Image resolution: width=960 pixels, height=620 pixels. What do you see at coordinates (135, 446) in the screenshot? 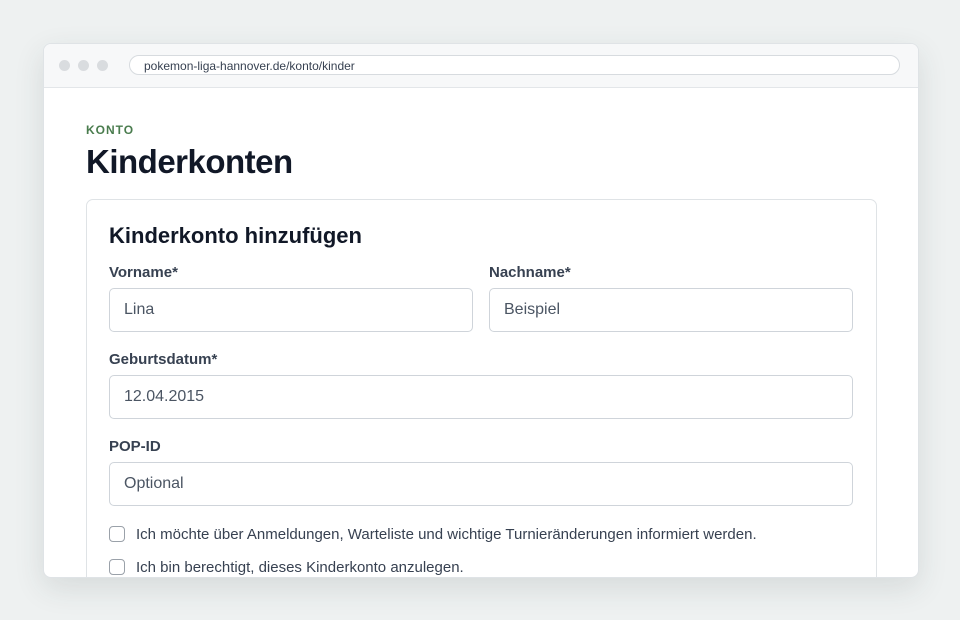
I see `pop-id-label: POP-ID` at bounding box center [135, 446].